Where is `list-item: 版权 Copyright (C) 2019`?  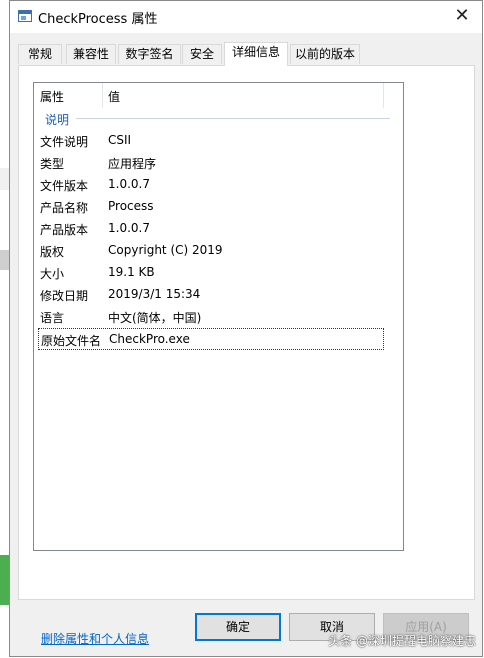
list-item: 版权 Copyright (C) 2019 is located at coordinates (209, 251).